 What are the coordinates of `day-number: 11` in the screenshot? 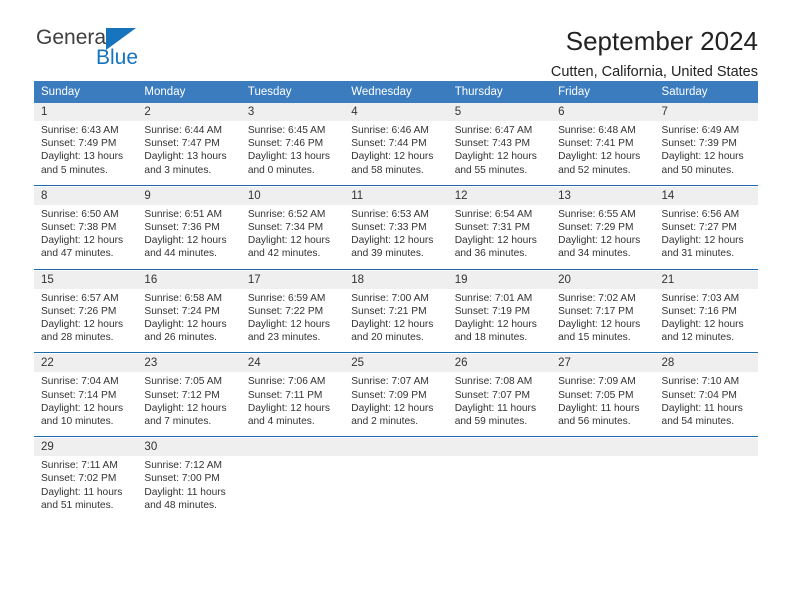 It's located at (396, 195).